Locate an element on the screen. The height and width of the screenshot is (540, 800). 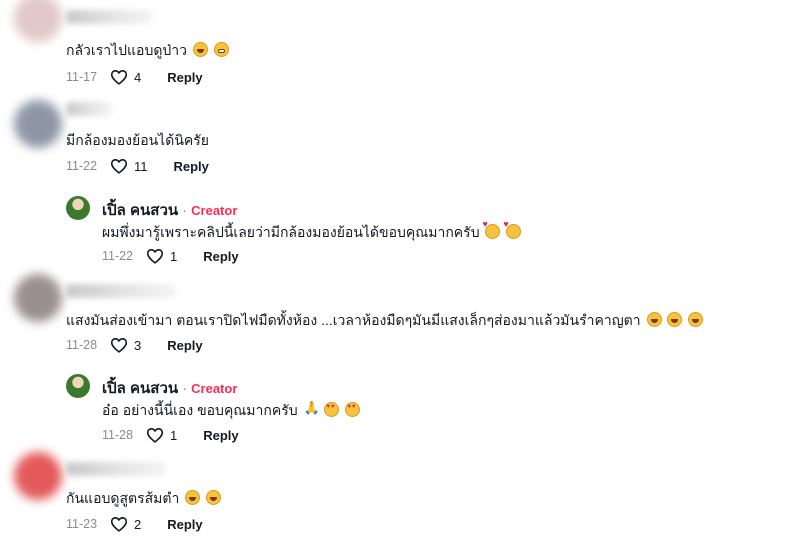
comment-body: มีกล้องมองย้อนได้นิครัย is located at coordinates (137, 140).